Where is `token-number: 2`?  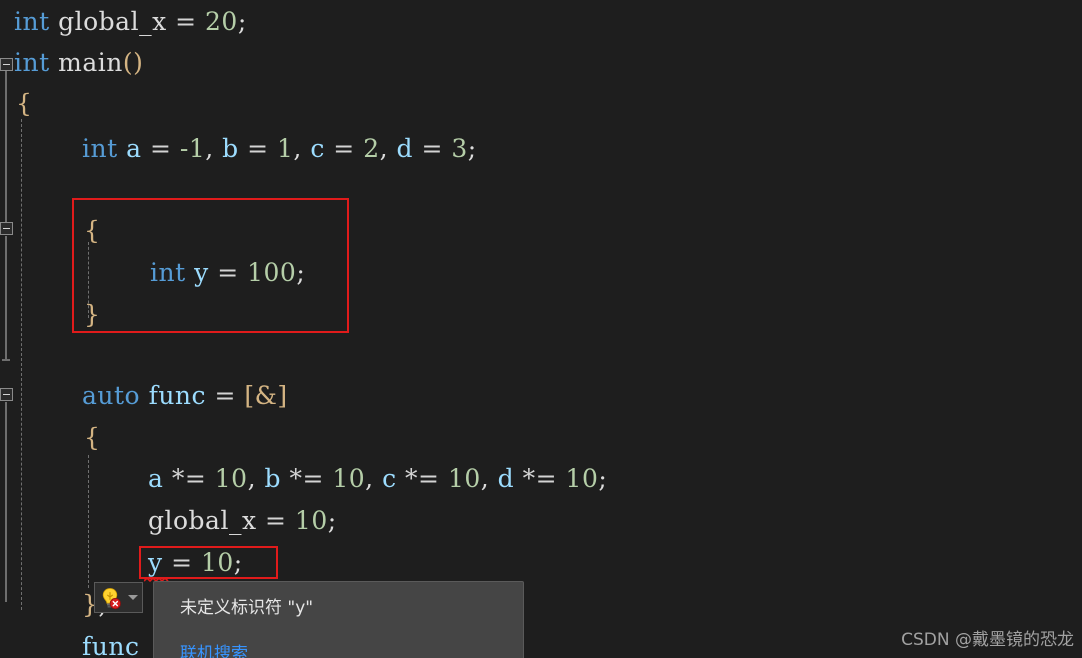 token-number: 2 is located at coordinates (371, 148).